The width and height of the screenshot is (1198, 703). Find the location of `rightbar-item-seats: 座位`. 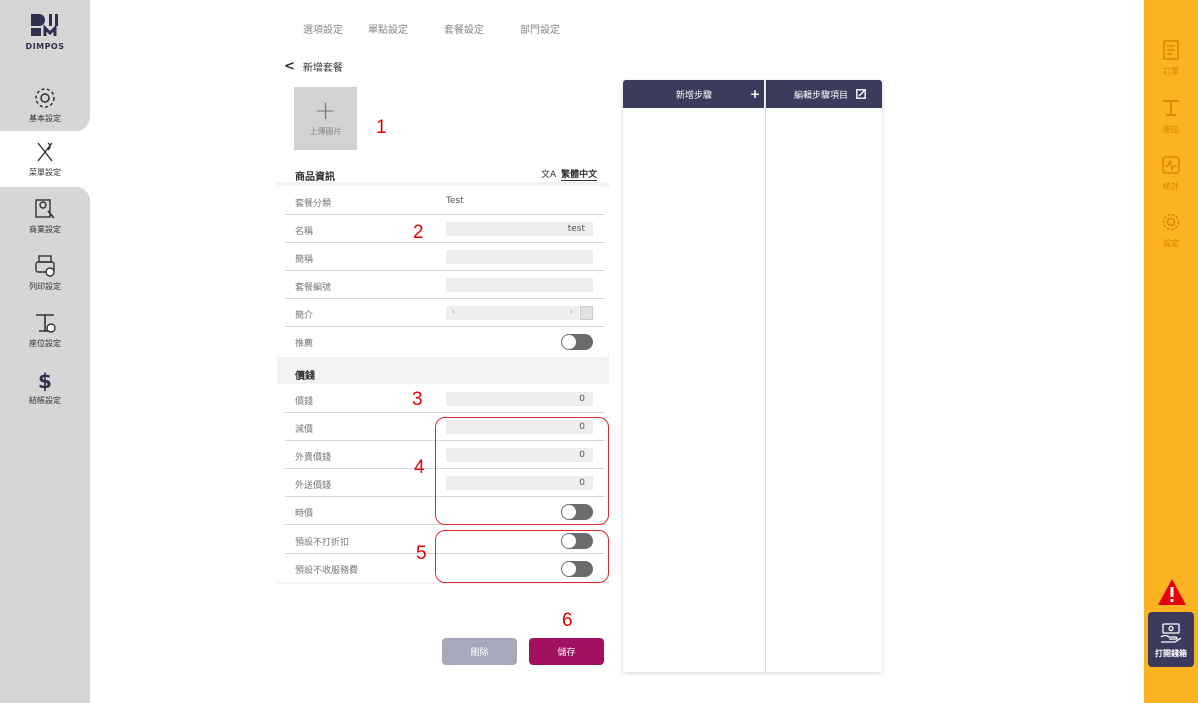

rightbar-item-seats: 座位 is located at coordinates (1171, 116).